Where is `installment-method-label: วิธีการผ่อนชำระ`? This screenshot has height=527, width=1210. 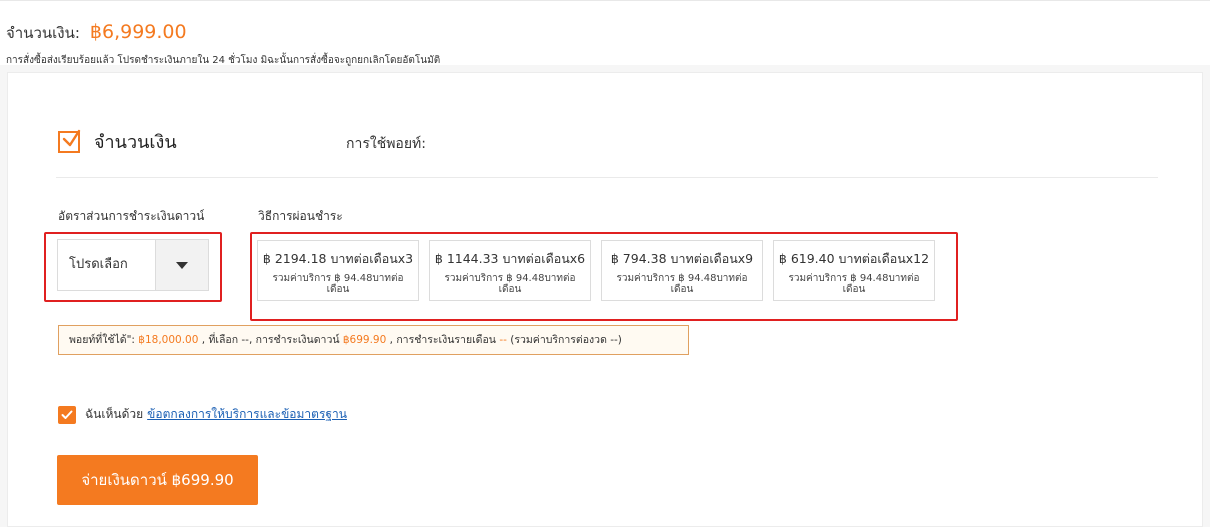 installment-method-label: วิธีการผ่อนชำระ is located at coordinates (300, 216).